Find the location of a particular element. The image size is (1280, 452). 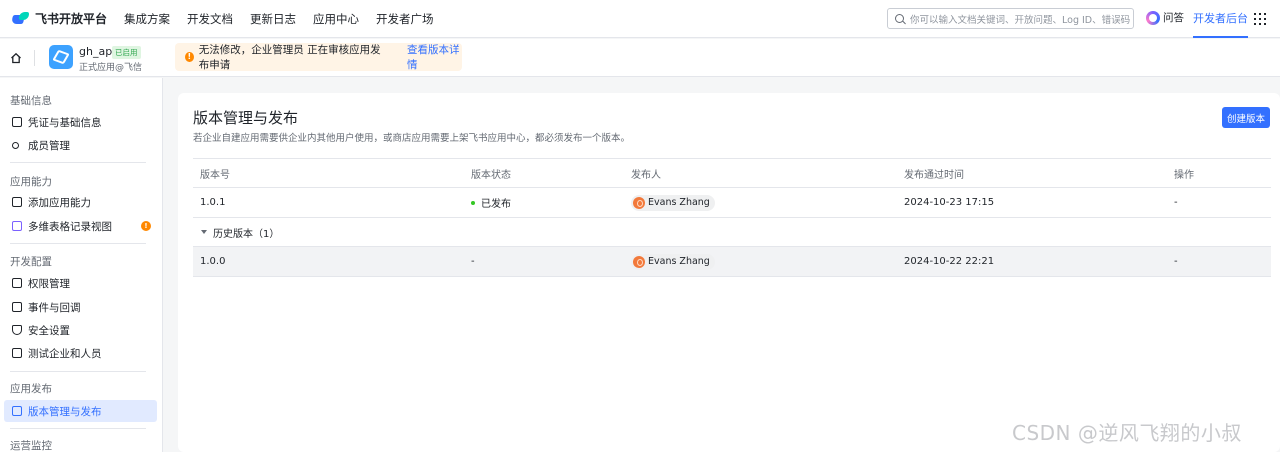

sidebar-item-label: 凭证与基础信息 is located at coordinates (65, 122).